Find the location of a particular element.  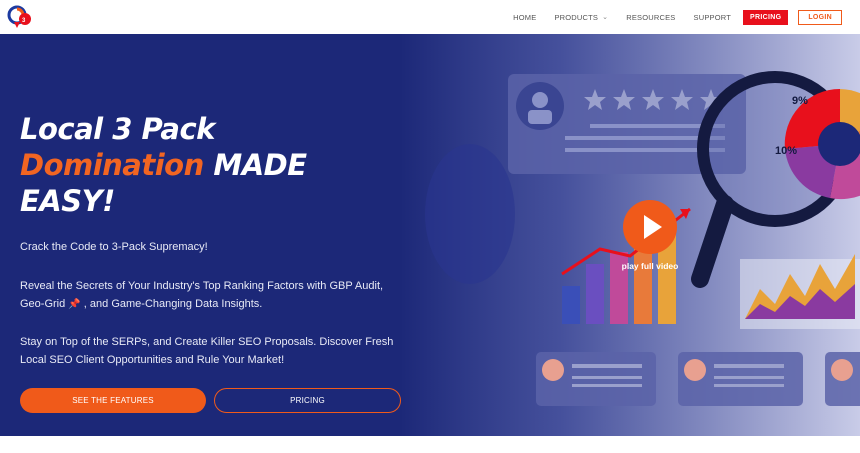

paragraph-2-part2b: , and Game-Changing Data Insights. is located at coordinates (171, 304).